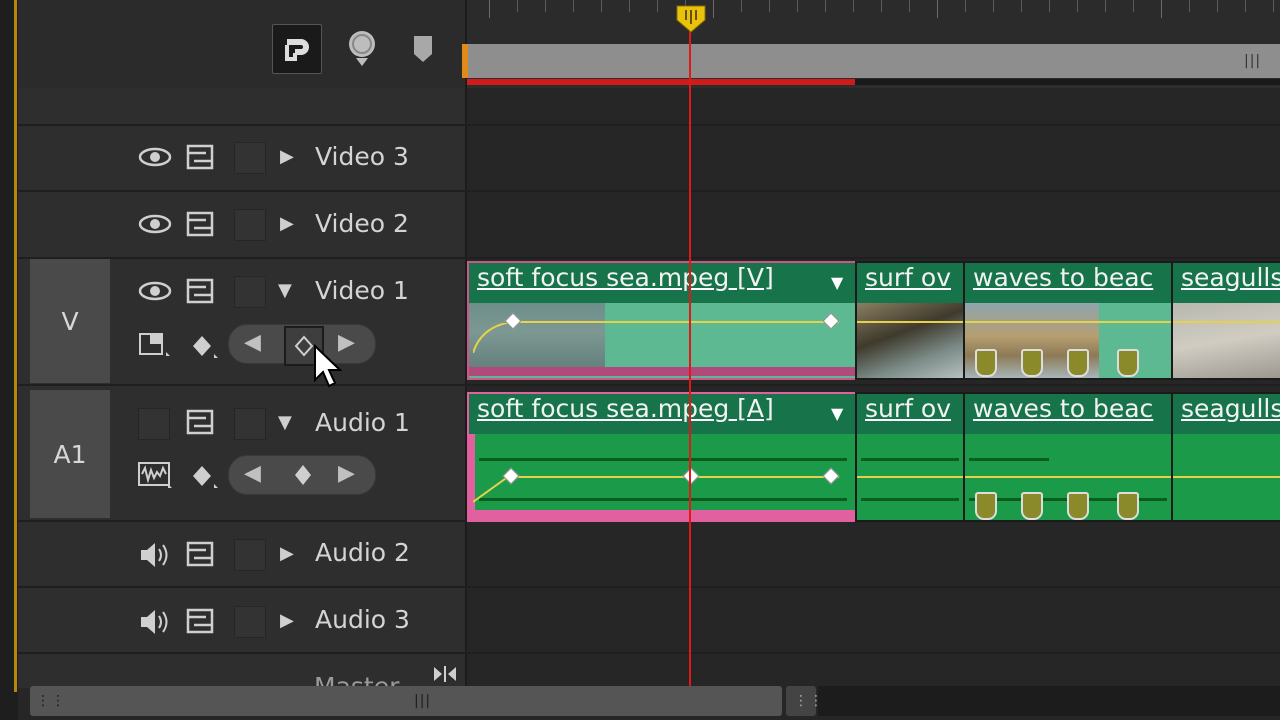 This screenshot has width=1280, height=720. Describe the element at coordinates (155, 347) in the screenshot. I see `set-display-style-icon` at that location.